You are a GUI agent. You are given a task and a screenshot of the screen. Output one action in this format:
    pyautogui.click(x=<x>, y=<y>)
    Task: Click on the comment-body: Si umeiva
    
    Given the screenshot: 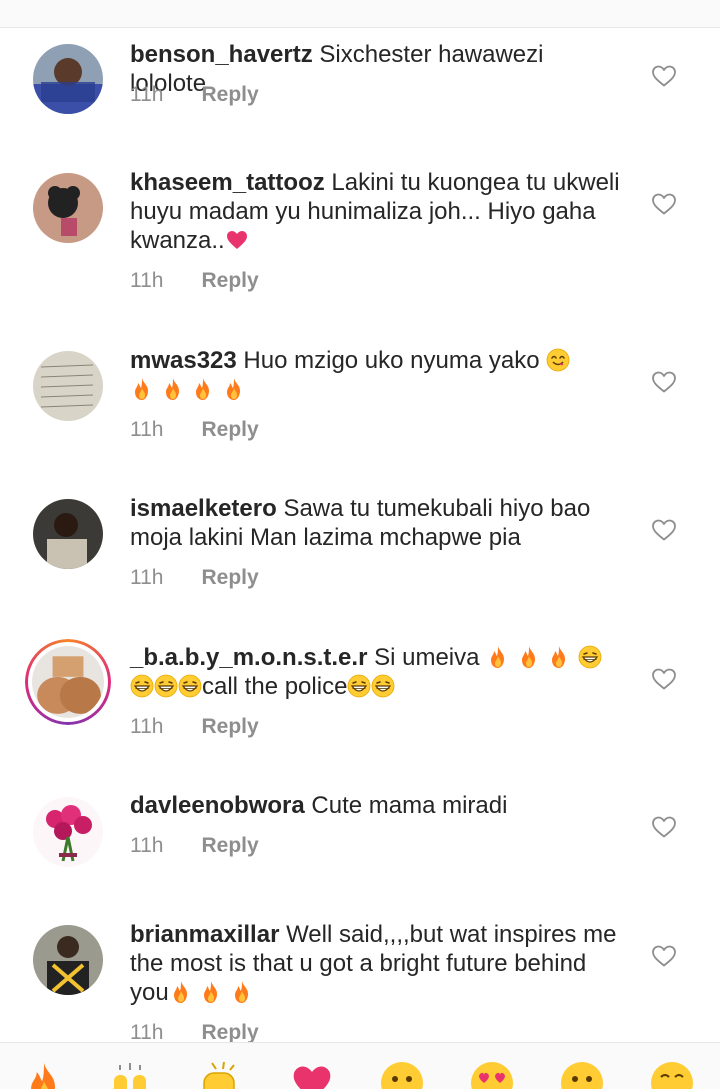 What is the action you would take?
    pyautogui.click(x=427, y=657)
    